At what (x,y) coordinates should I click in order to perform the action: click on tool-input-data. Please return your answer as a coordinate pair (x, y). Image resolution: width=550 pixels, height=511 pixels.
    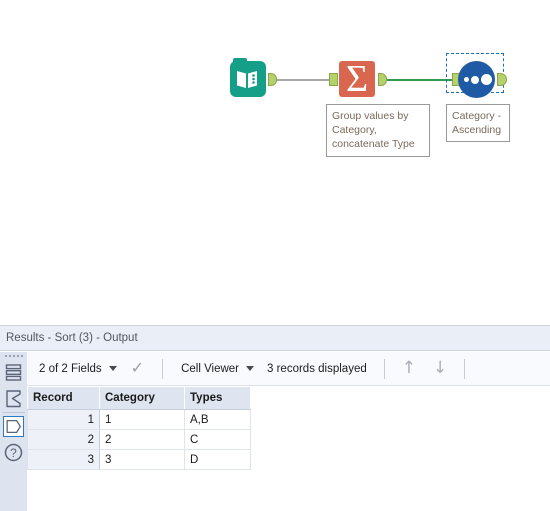
    Looking at the image, I should click on (248, 77).